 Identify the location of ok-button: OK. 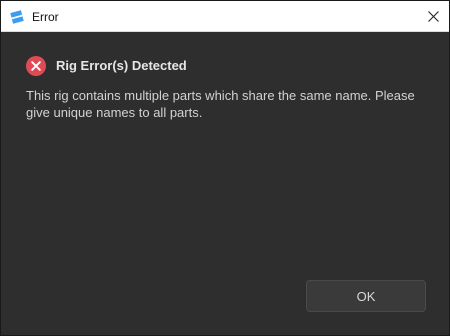
(366, 296).